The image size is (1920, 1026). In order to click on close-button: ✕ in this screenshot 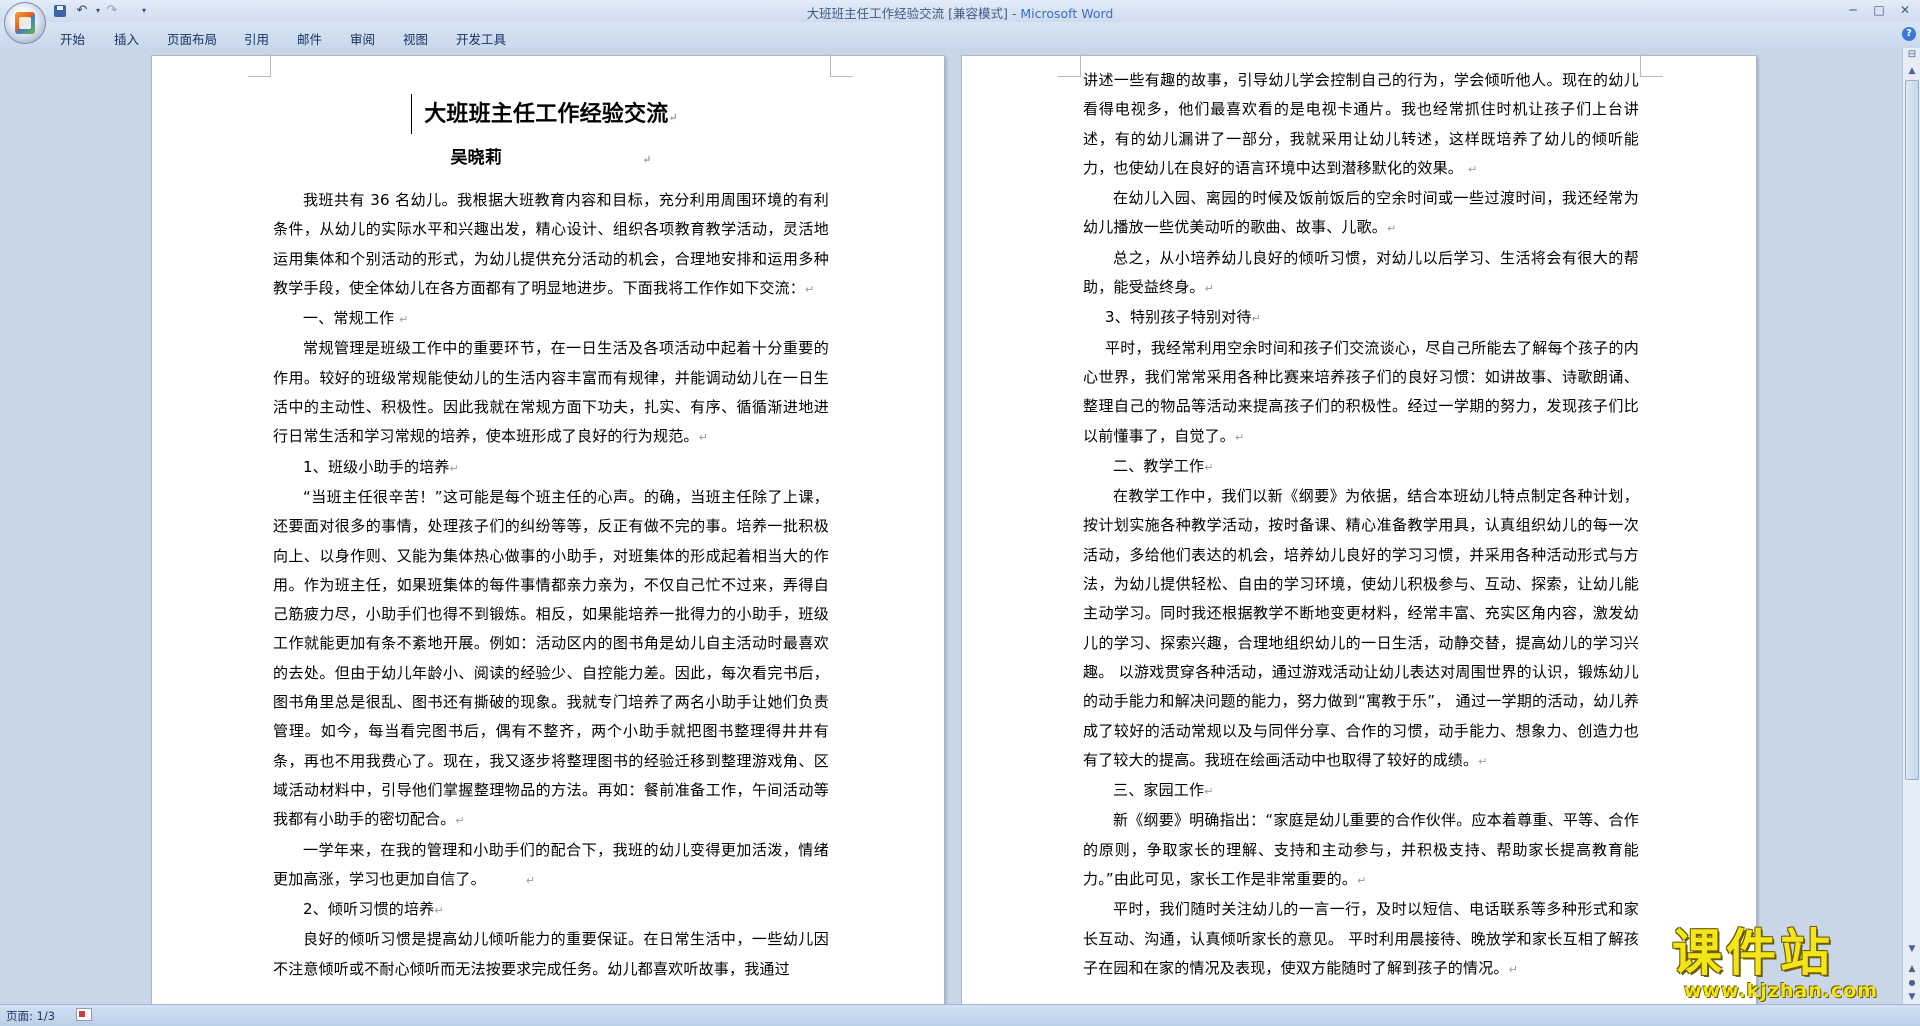, I will do `click(1905, 10)`.